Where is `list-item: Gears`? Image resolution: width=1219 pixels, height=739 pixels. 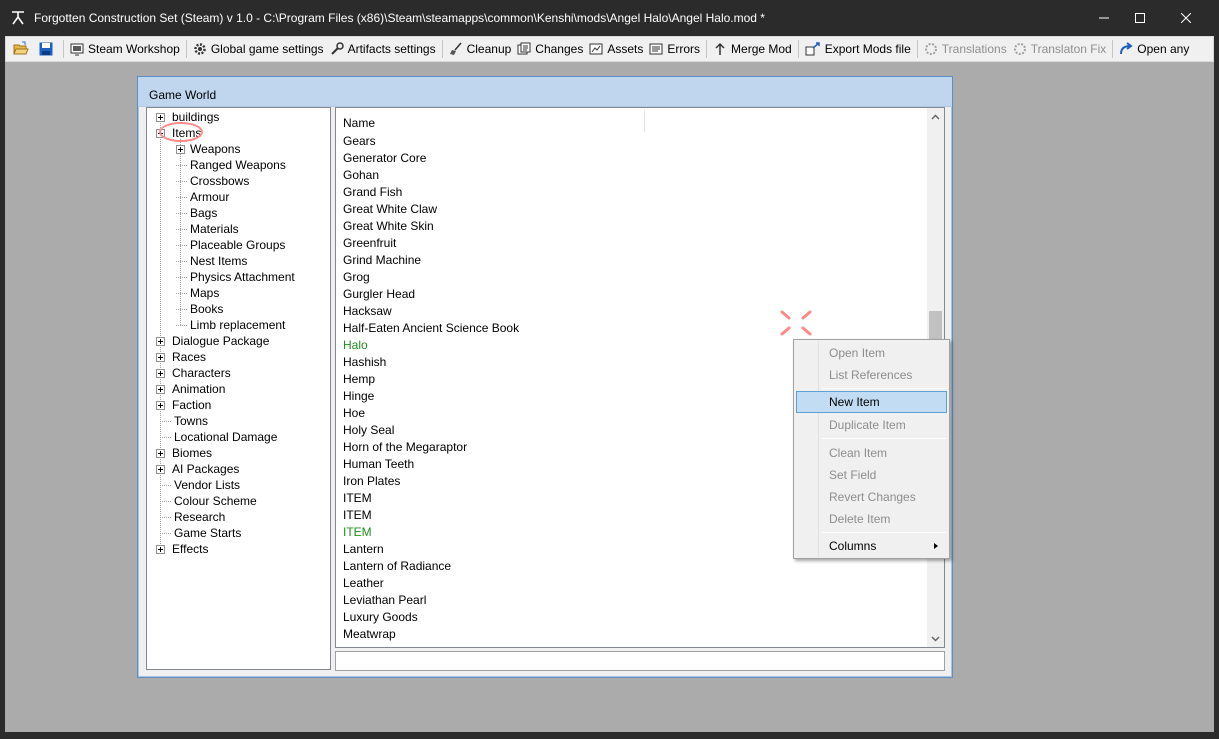
list-item: Gears is located at coordinates (359, 141).